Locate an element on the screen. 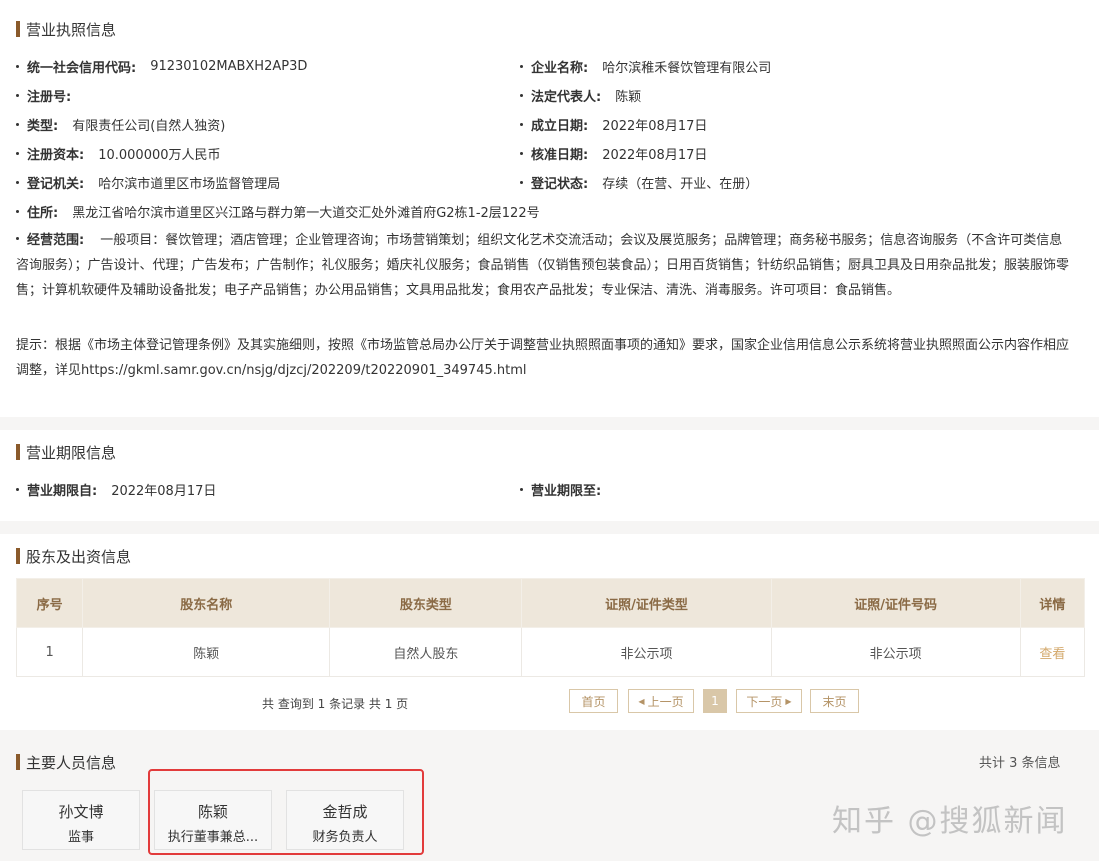  company-name-label: 企业名称: is located at coordinates (560, 68).